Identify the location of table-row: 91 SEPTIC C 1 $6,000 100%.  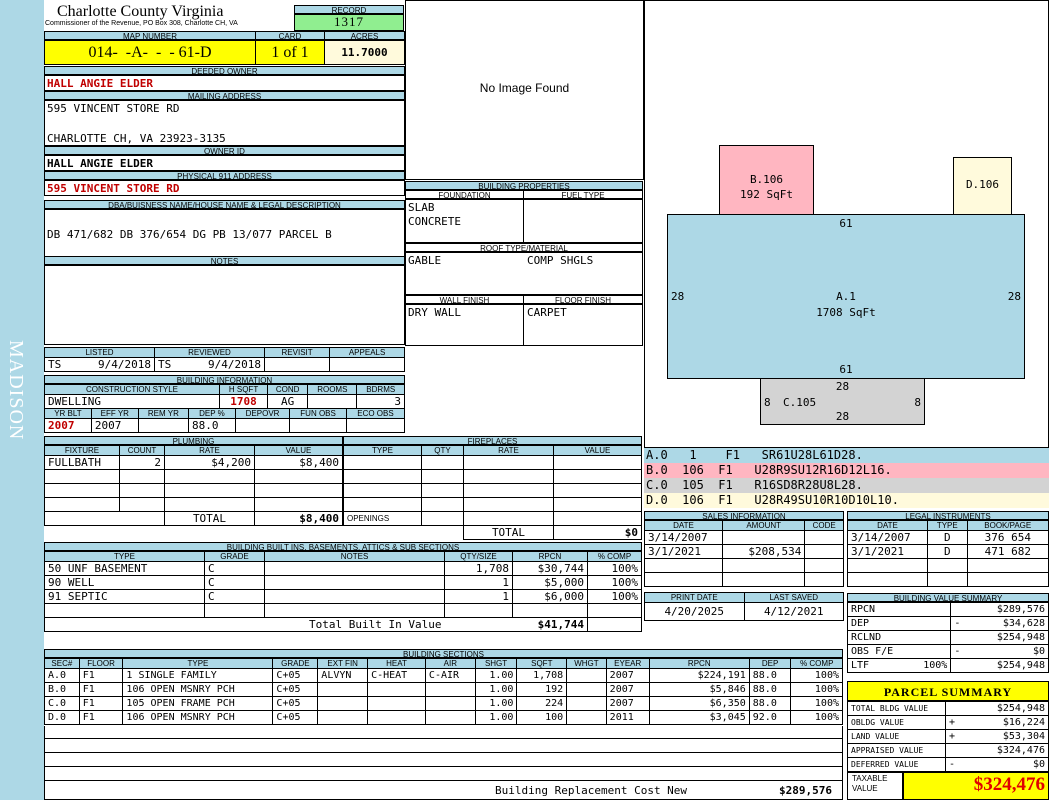
(343, 596).